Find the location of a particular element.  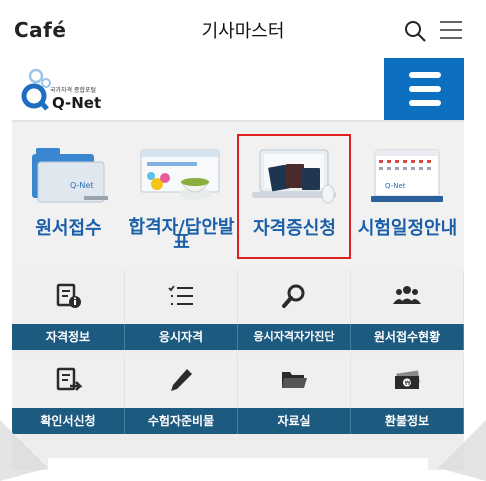

menu-library is located at coordinates (294, 381).